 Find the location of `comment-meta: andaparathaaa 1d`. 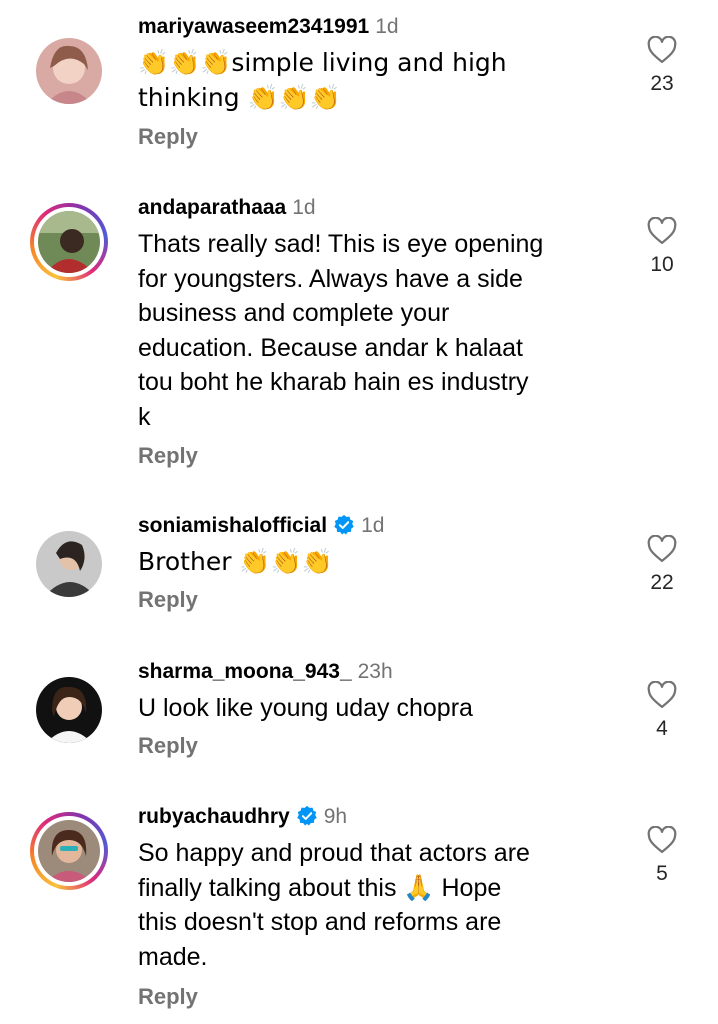

comment-meta: andaparathaaa 1d is located at coordinates (227, 208).